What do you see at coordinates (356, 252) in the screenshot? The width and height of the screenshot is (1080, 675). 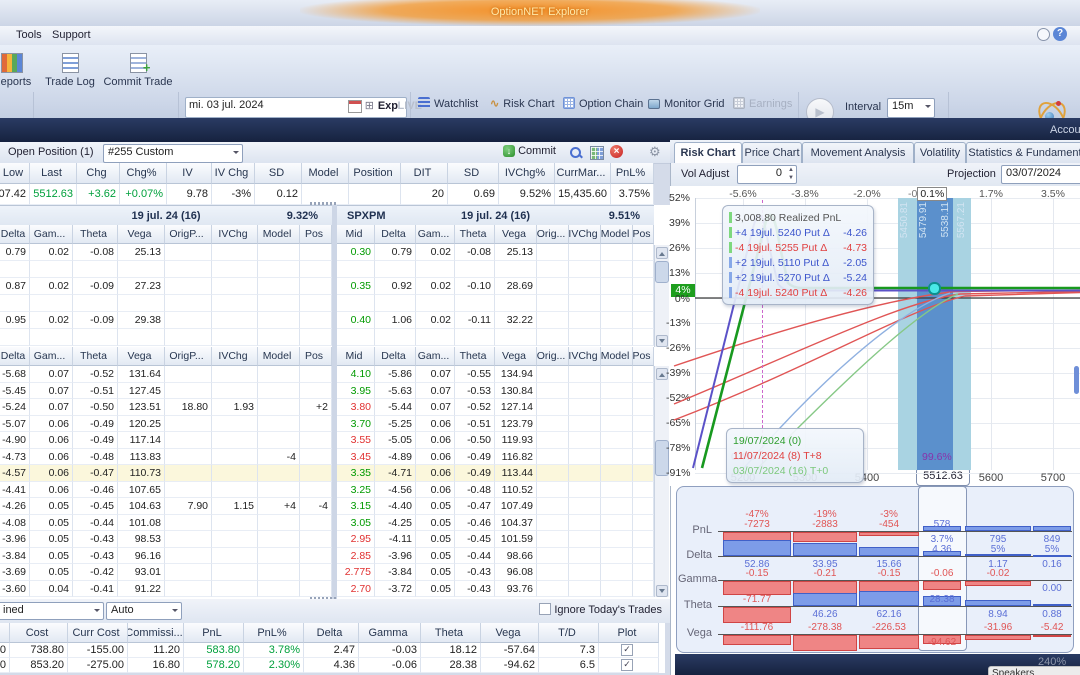 I see `table-cell: 0.30` at bounding box center [356, 252].